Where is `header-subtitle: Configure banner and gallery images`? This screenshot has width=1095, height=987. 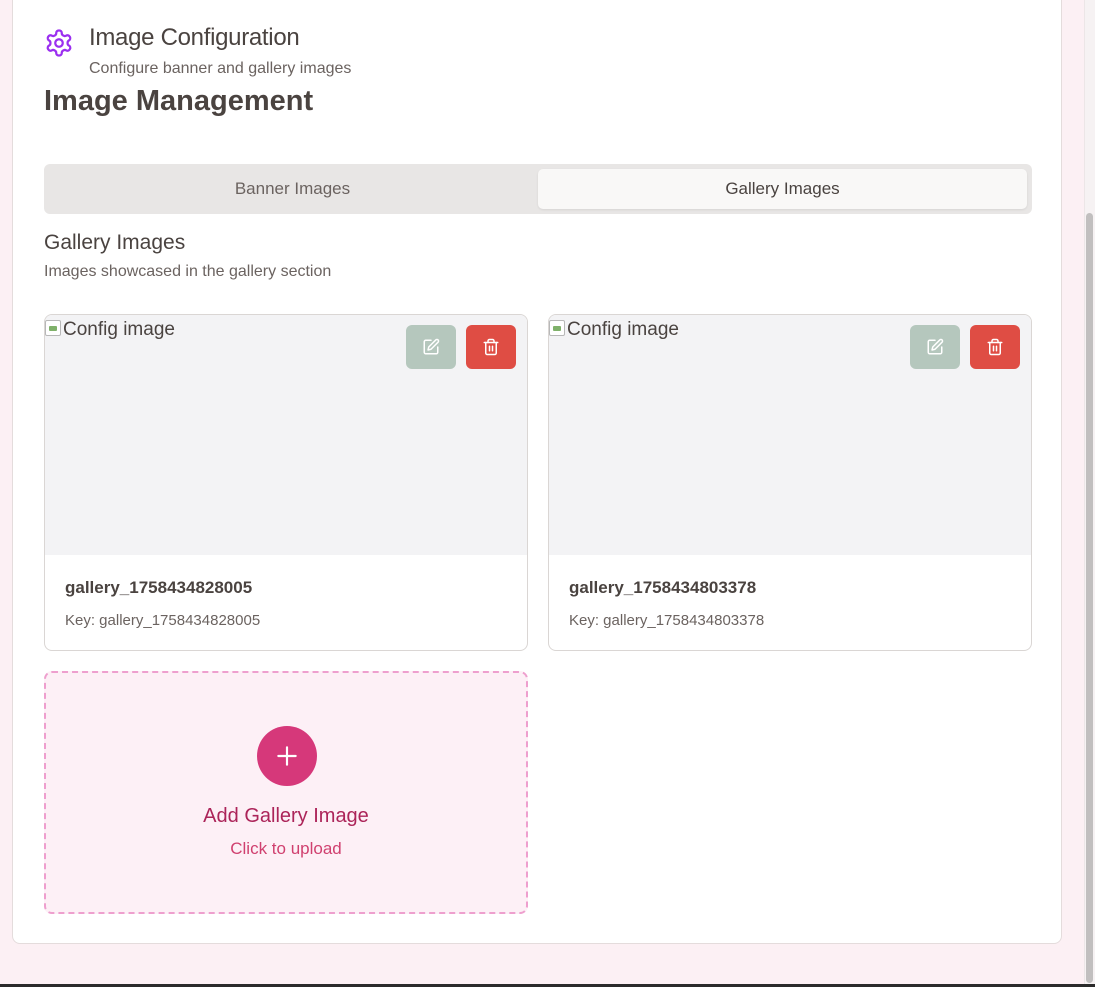 header-subtitle: Configure banner and gallery images is located at coordinates (220, 68).